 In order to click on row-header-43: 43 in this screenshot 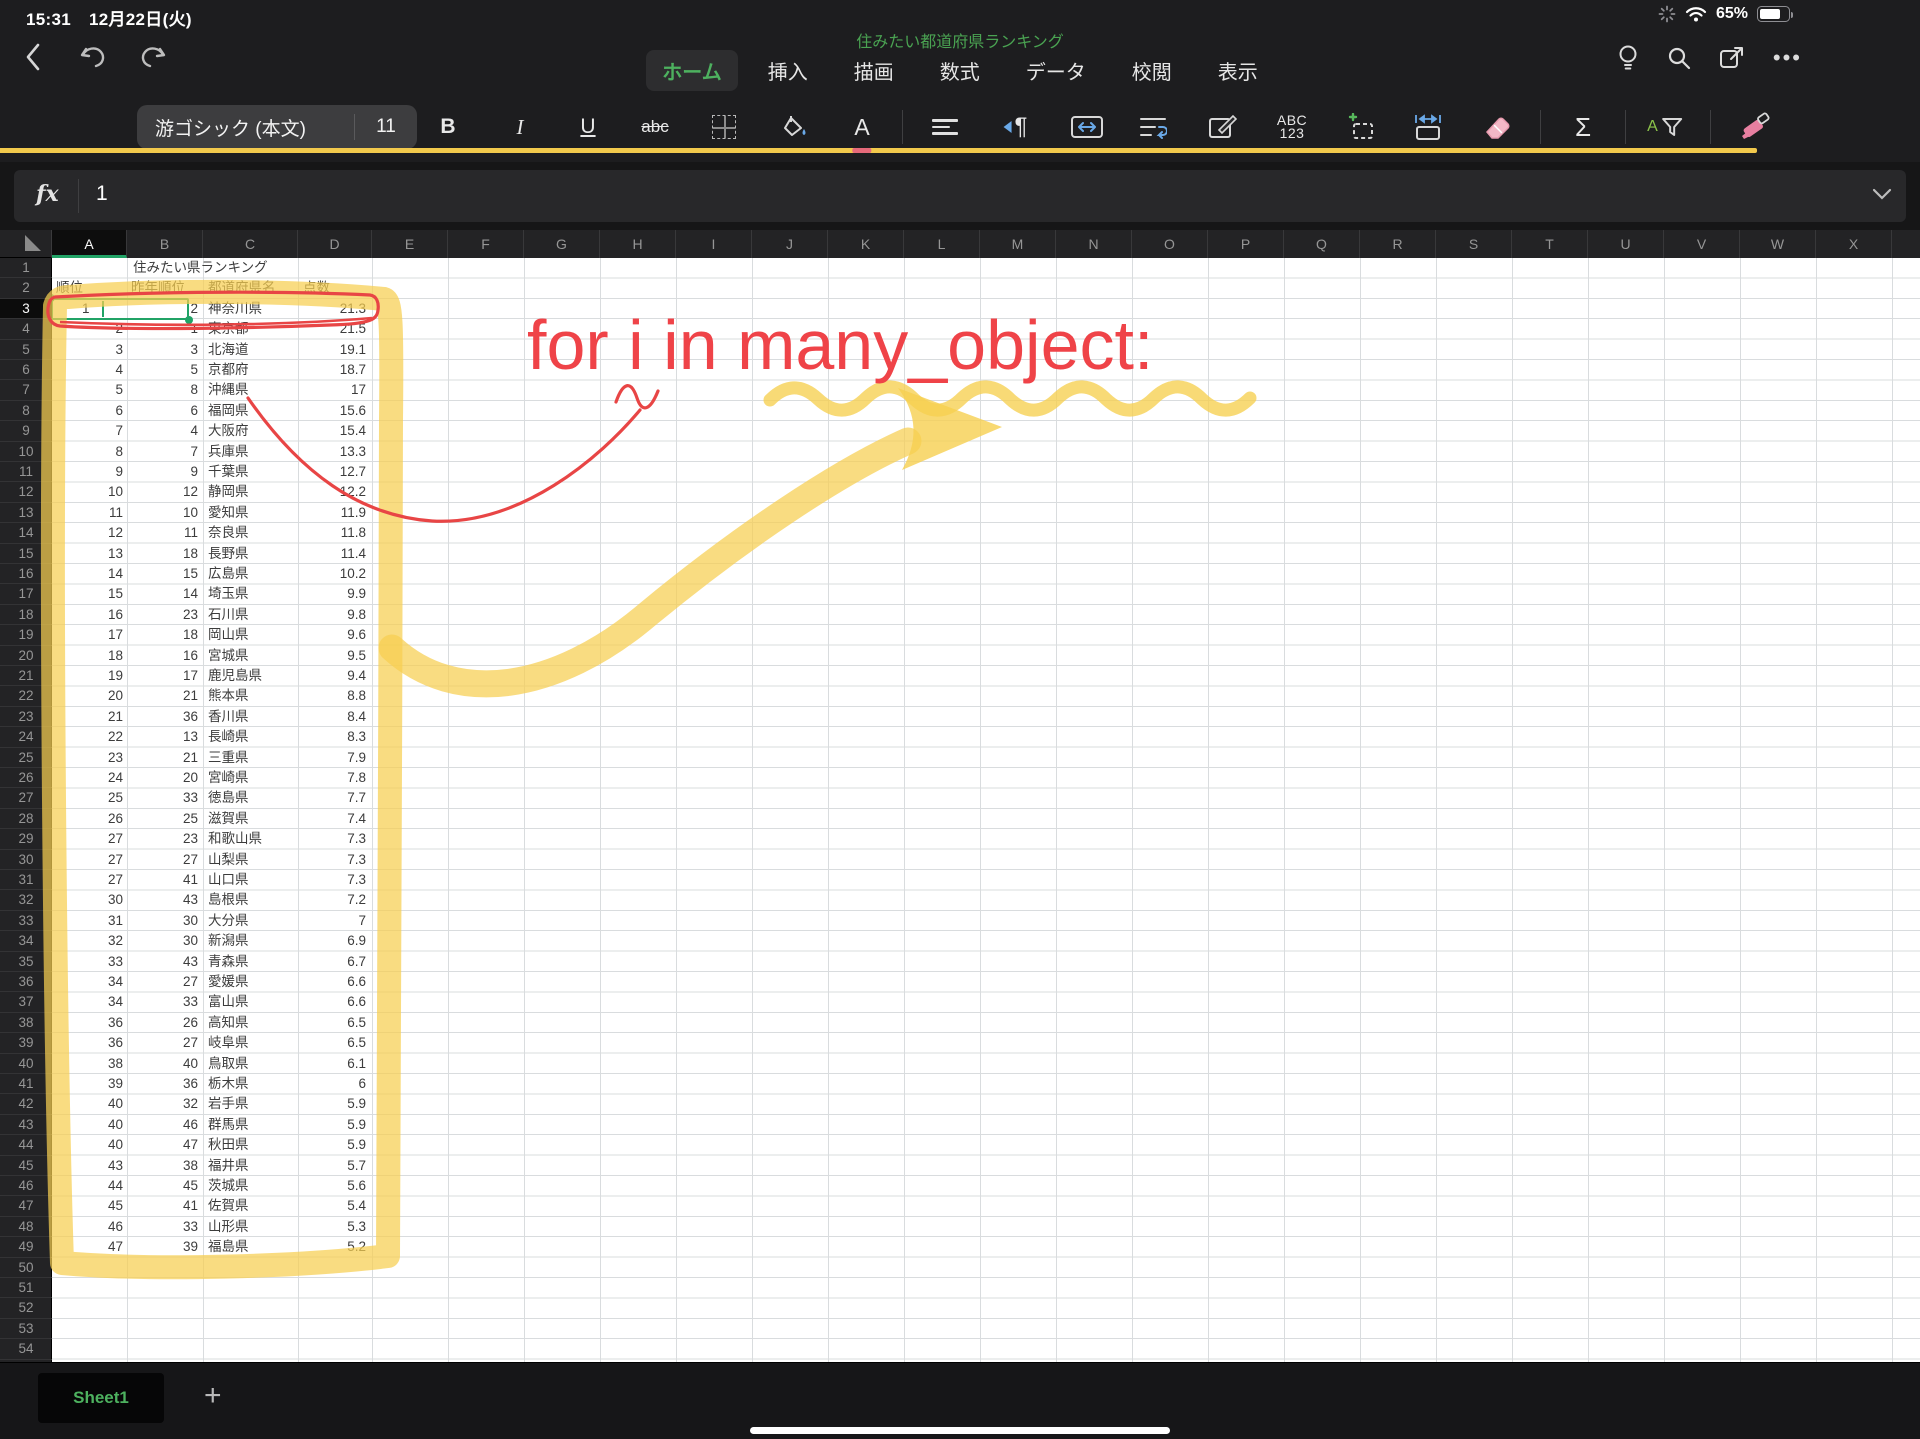, I will do `click(26, 1125)`.